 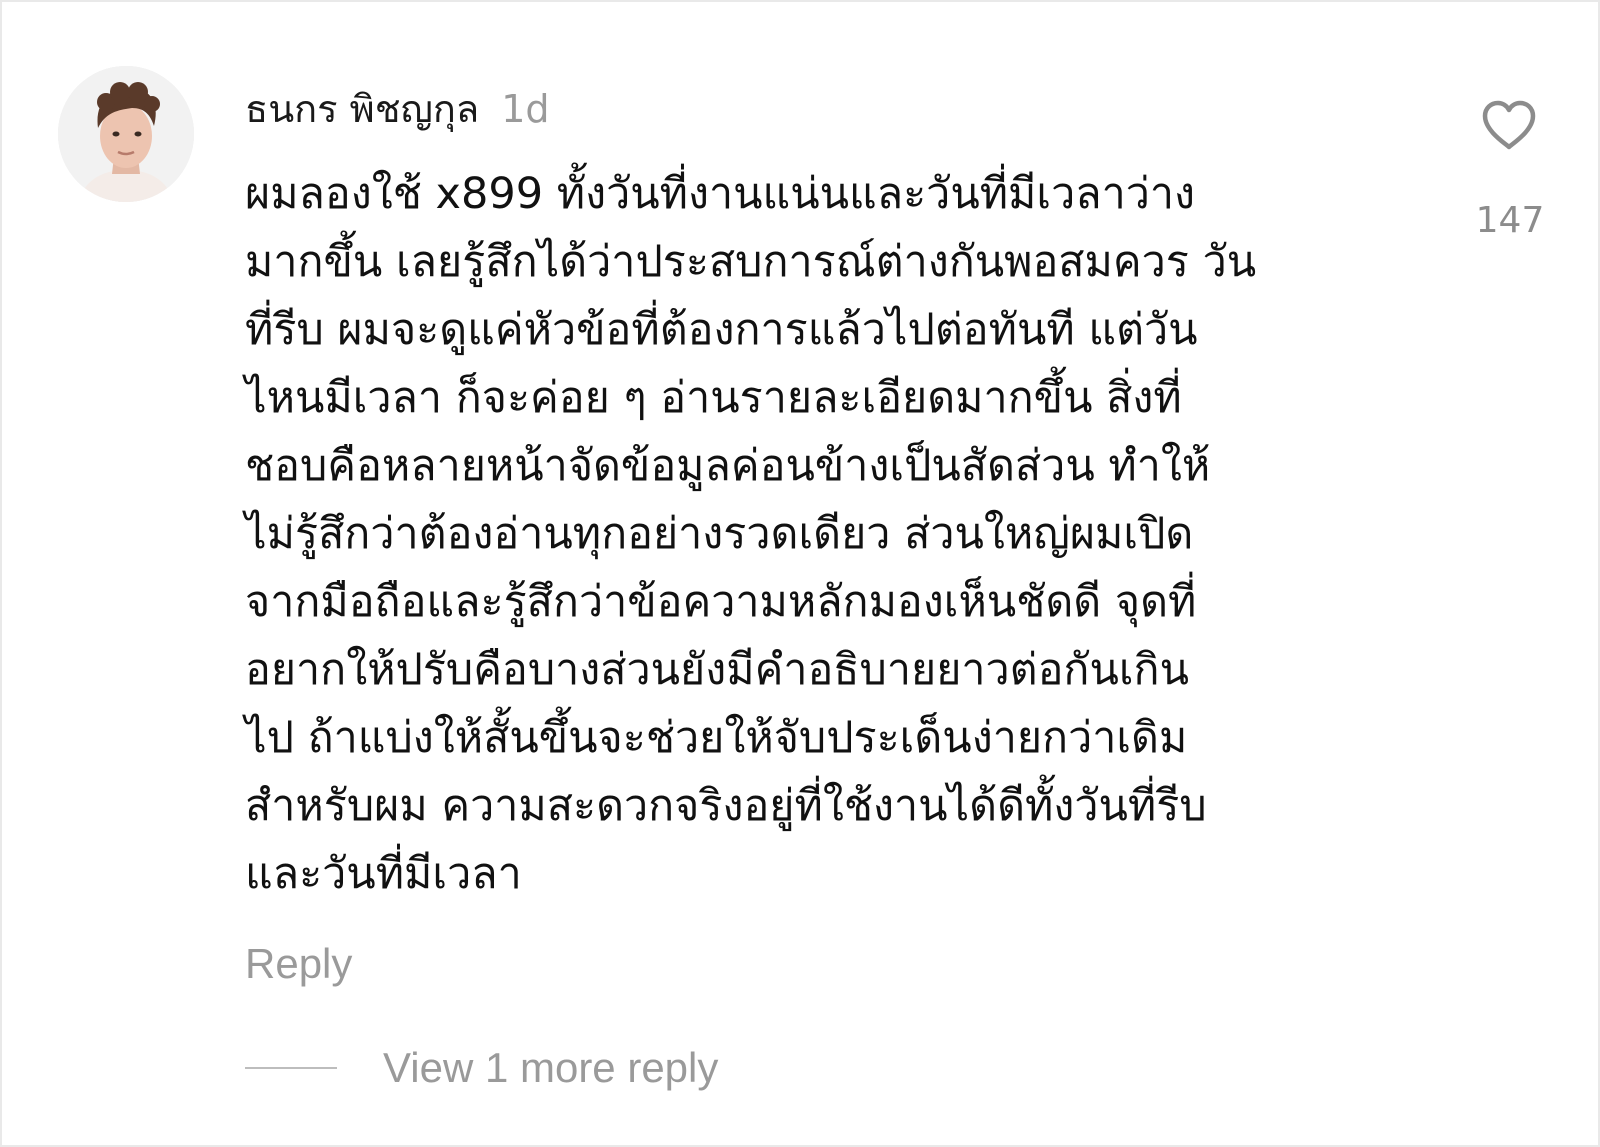 What do you see at coordinates (291, 1068) in the screenshot?
I see `divider-line` at bounding box center [291, 1068].